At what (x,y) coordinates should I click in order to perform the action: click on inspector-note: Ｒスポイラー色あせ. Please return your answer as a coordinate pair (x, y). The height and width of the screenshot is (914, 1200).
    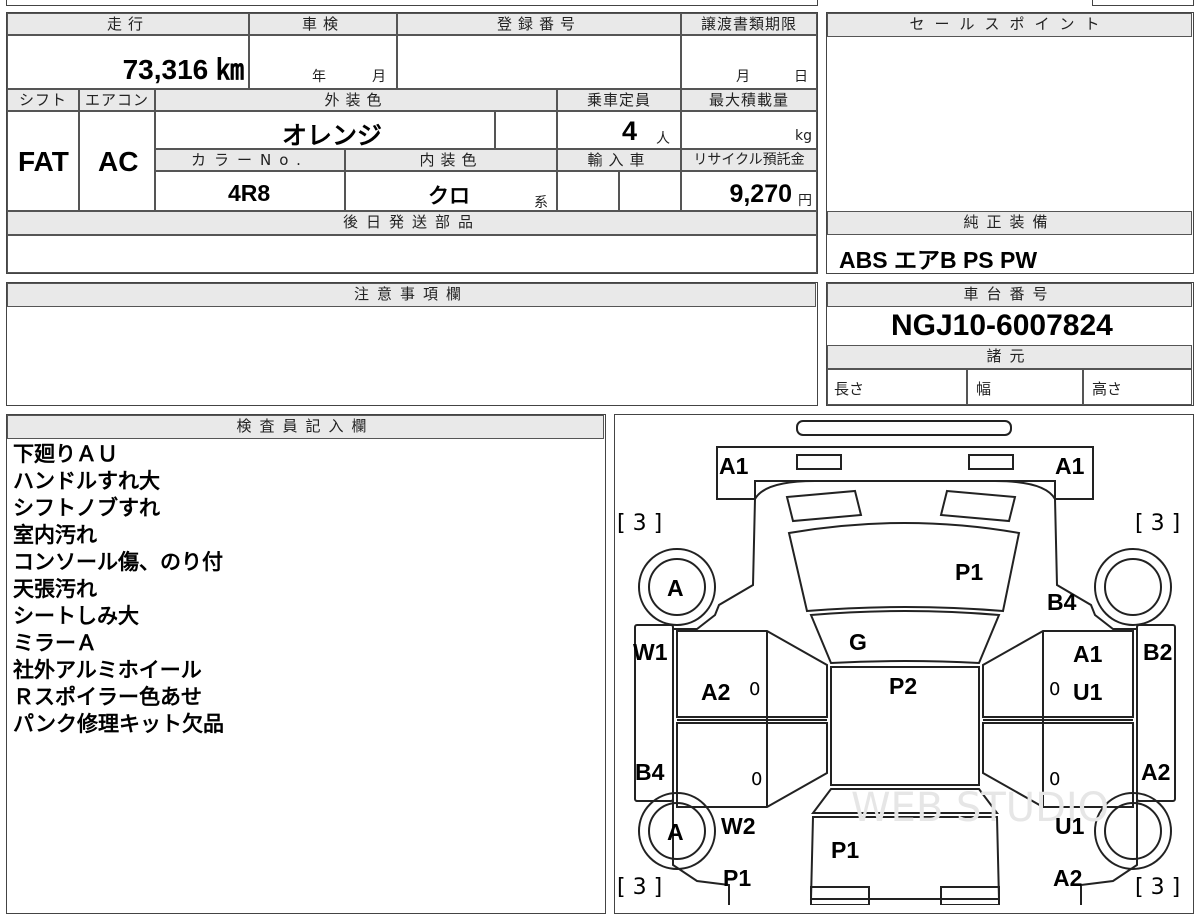
    Looking at the image, I should click on (107, 697).